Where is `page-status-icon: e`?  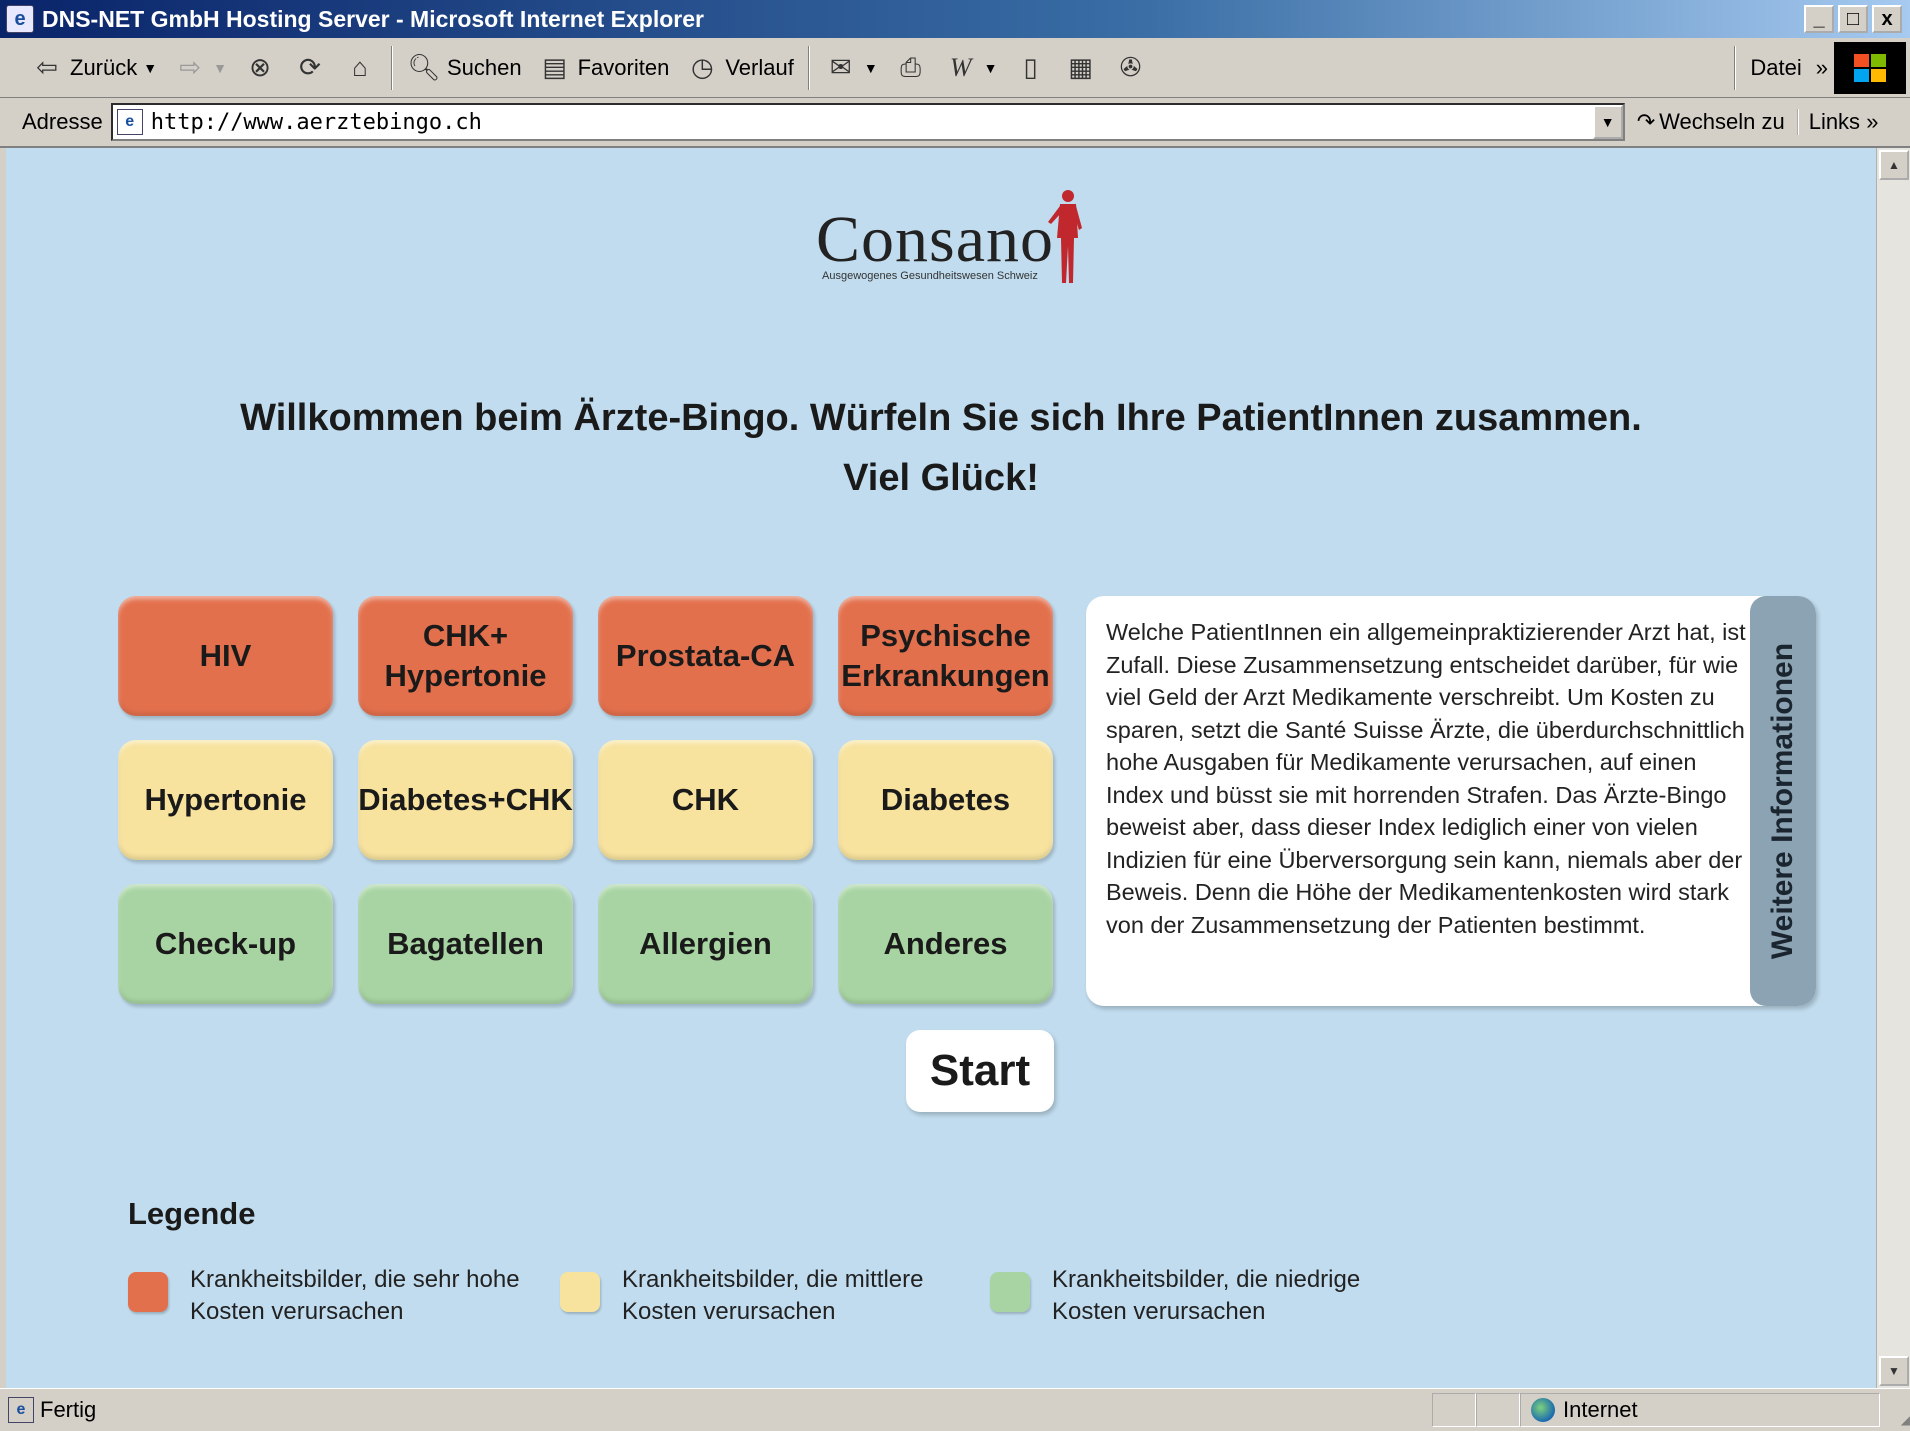 page-status-icon: e is located at coordinates (21, 1410).